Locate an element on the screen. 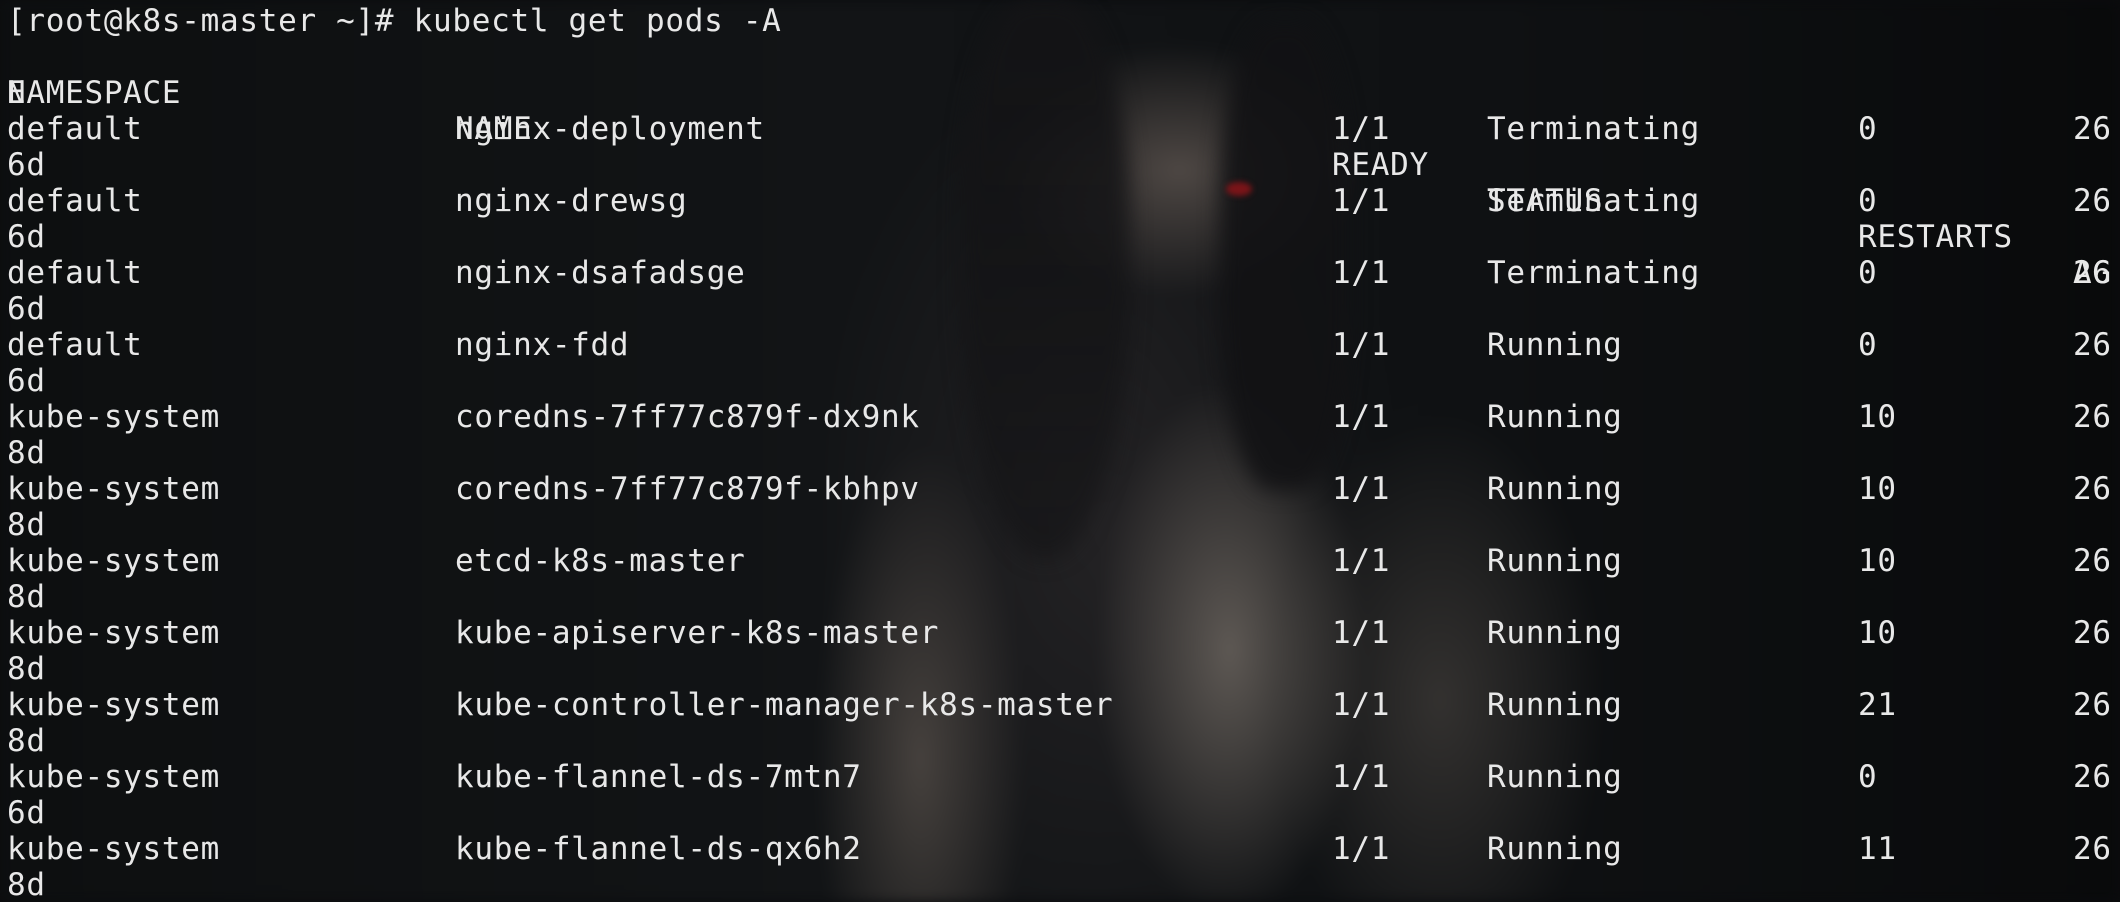  cell-name: nginx-dsafadsge is located at coordinates (600, 273).